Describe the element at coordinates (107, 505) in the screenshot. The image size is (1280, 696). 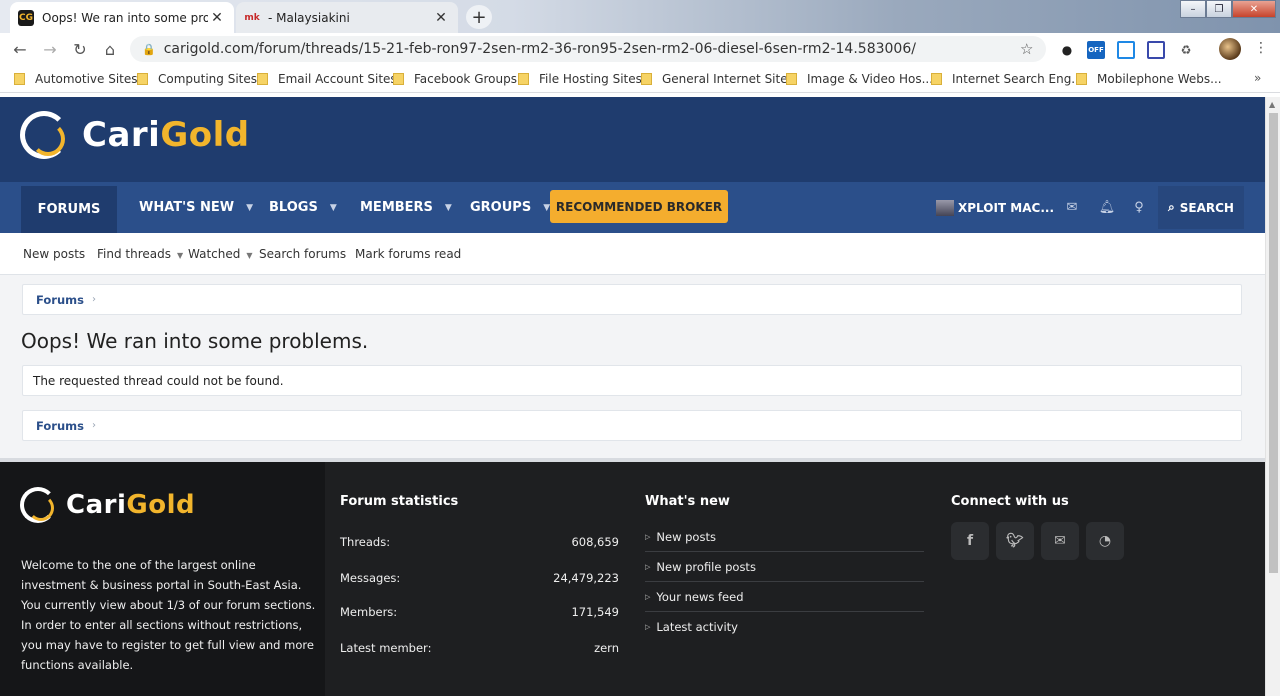
I see `footer-logo: CariGold` at that location.